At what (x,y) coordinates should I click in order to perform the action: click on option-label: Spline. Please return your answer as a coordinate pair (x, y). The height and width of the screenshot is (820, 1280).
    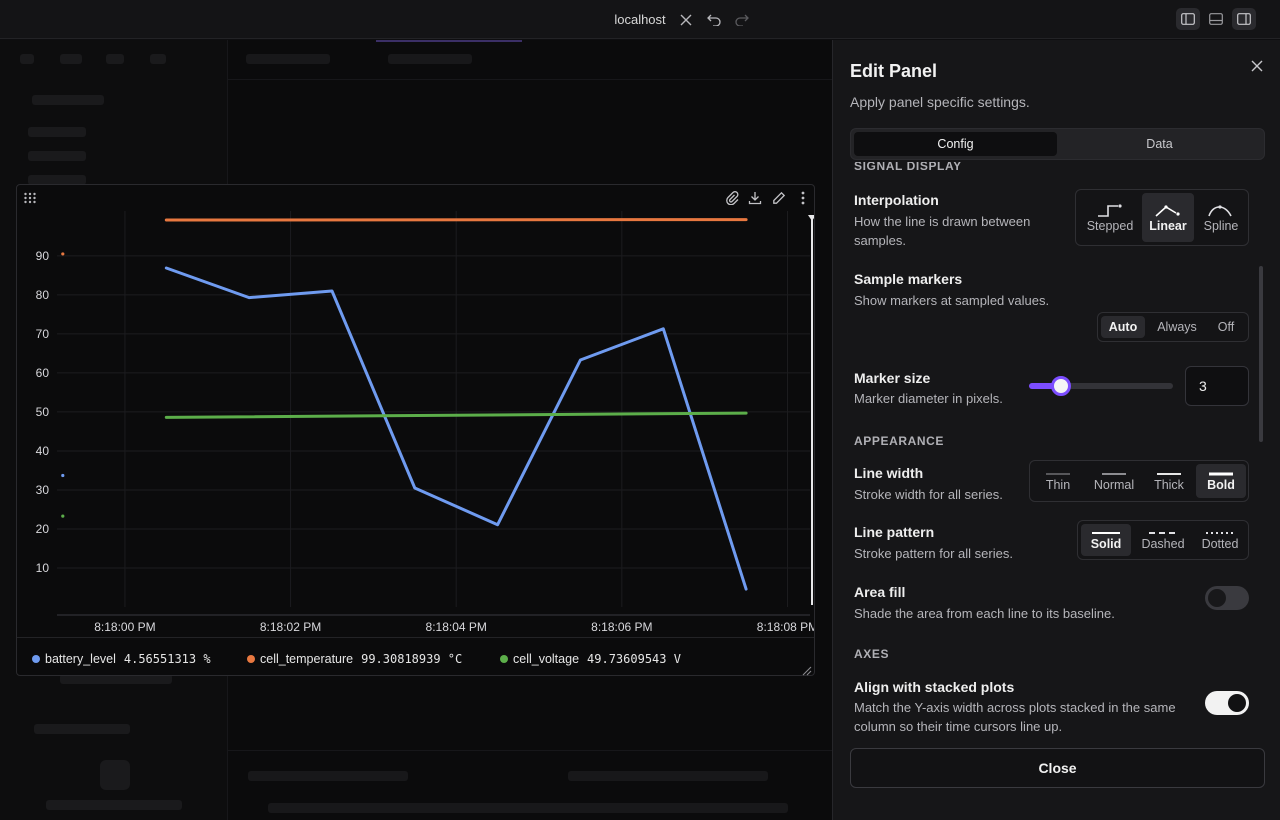
    Looking at the image, I should click on (1221, 225).